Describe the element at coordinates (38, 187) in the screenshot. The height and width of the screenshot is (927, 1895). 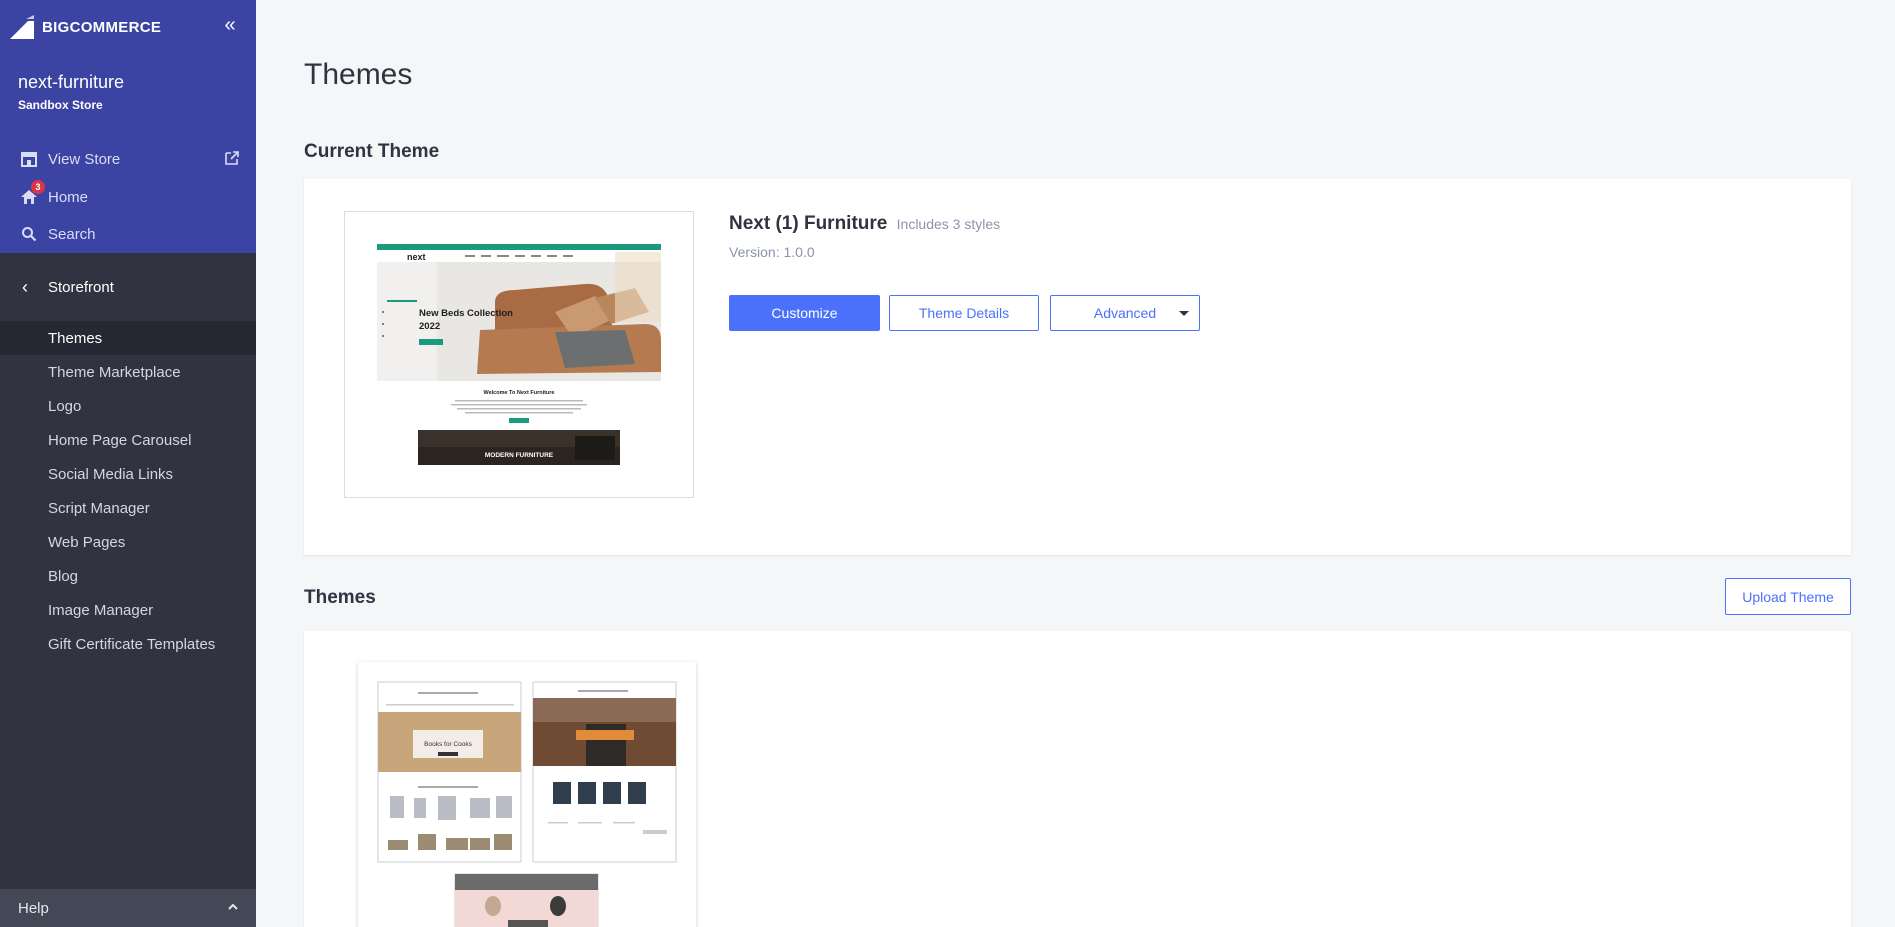
I see `notification-badge: 3` at that location.